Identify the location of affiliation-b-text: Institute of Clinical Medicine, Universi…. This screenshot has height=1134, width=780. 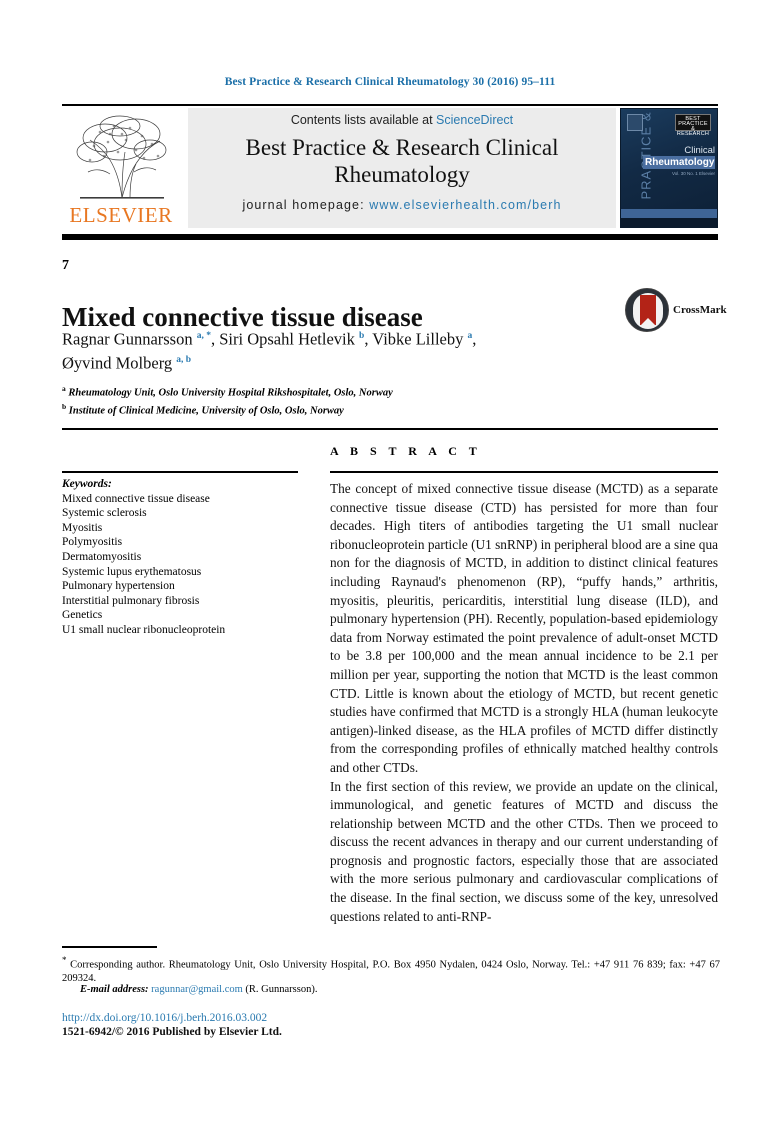
(206, 411).